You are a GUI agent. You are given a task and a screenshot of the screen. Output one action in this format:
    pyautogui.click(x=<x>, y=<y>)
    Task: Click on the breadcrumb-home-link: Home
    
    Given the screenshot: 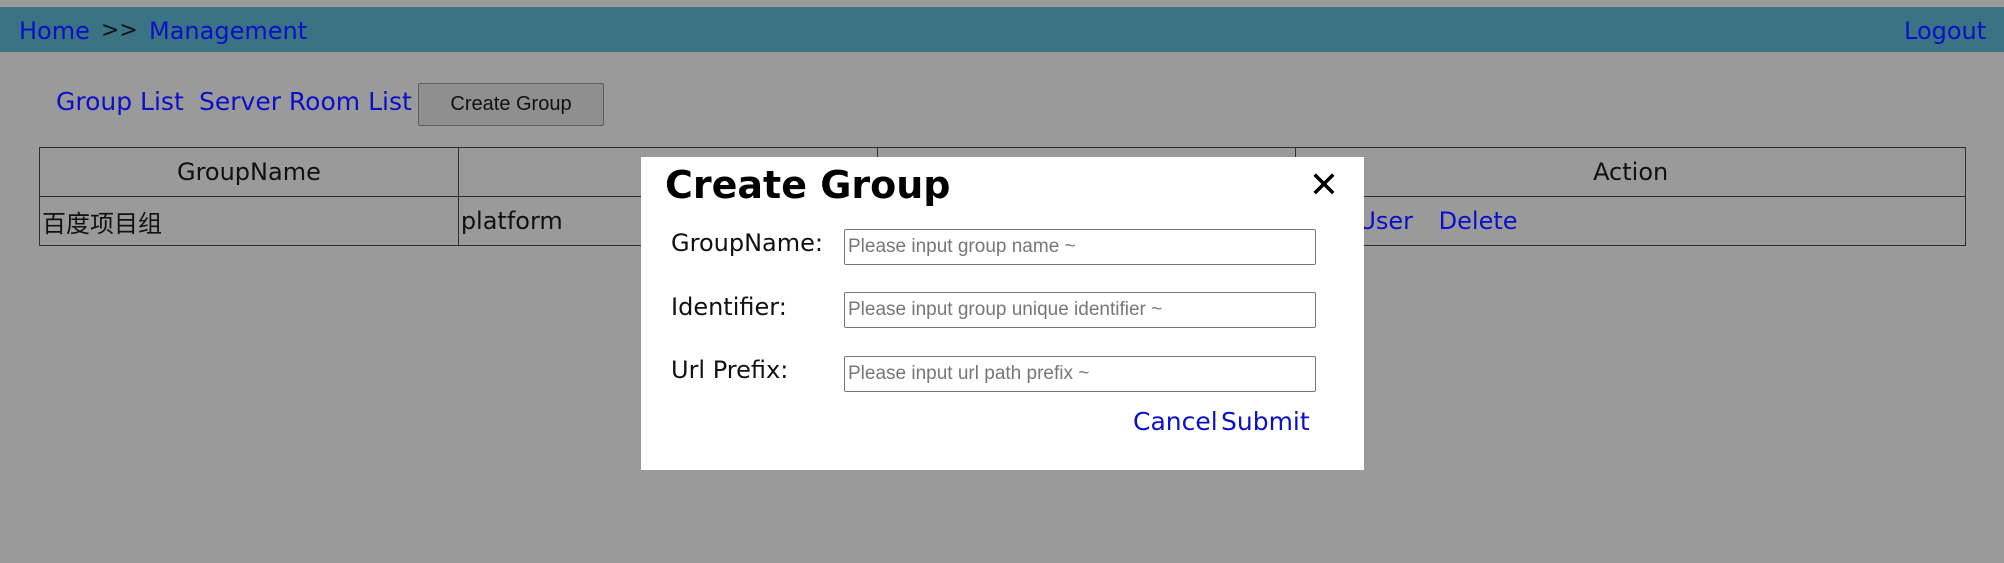 What is the action you would take?
    pyautogui.click(x=54, y=31)
    